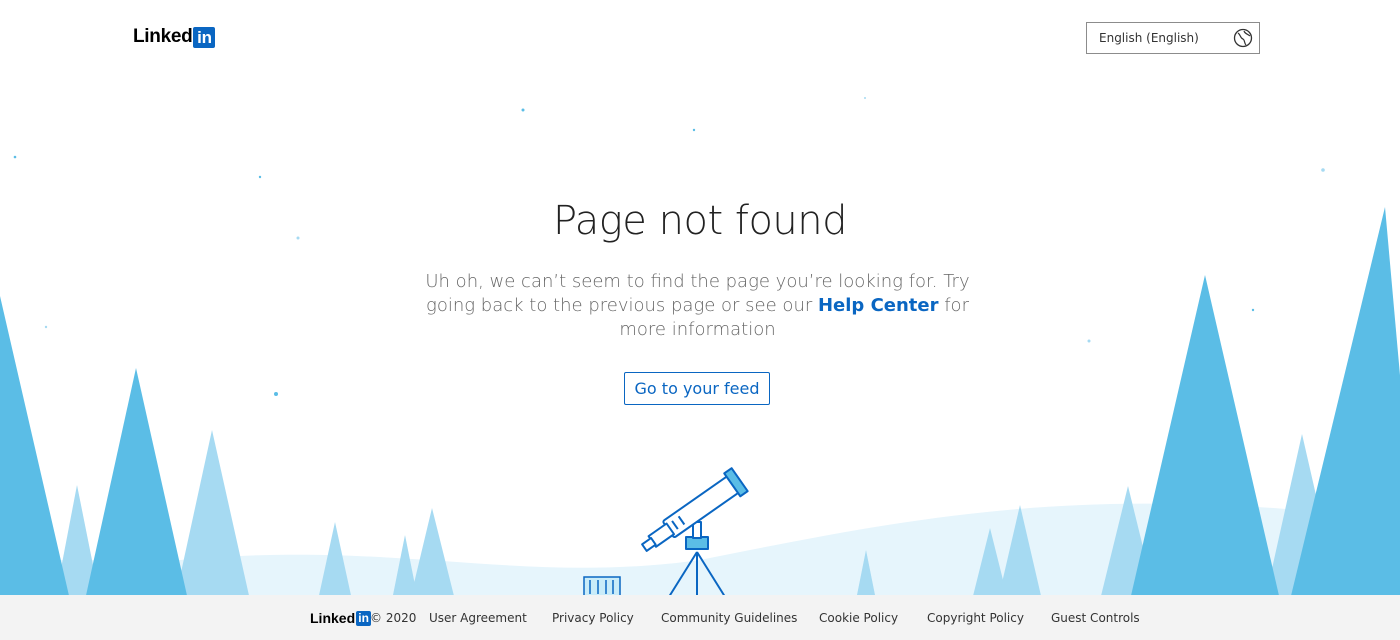 The height and width of the screenshot is (640, 1400). I want to click on footer-link-privacy-policy: Privacy Policy, so click(593, 618).